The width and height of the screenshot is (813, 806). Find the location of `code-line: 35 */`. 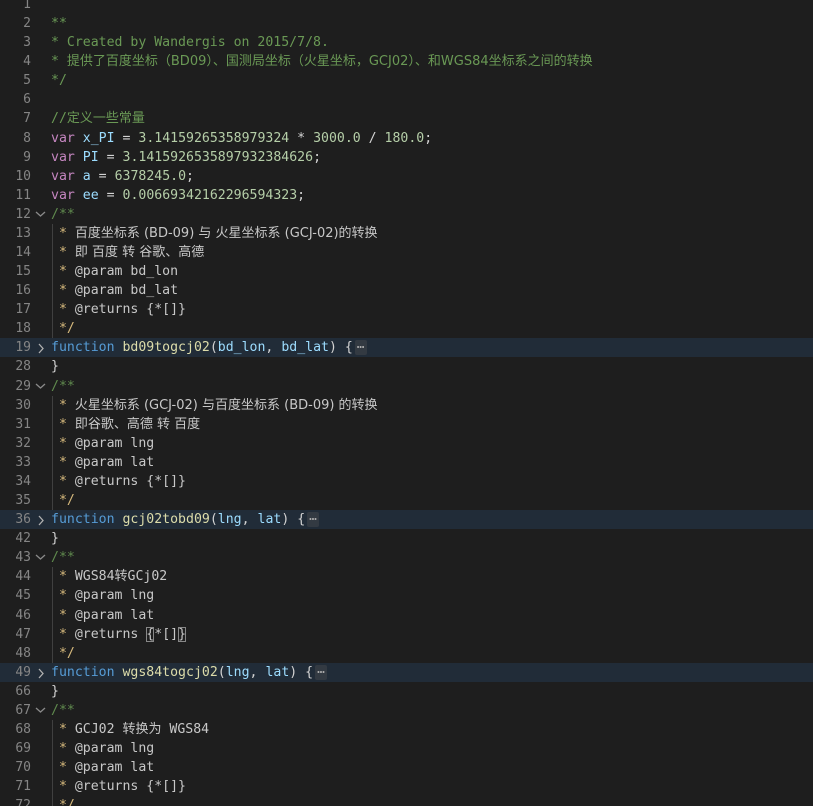

code-line: 35 */ is located at coordinates (406, 501).